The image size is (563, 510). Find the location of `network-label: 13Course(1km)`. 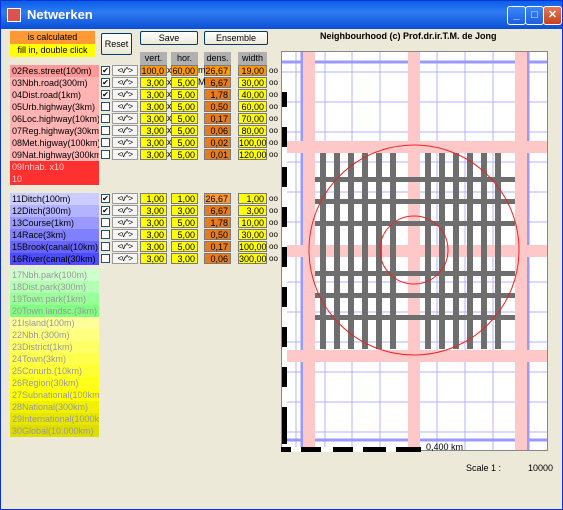

network-label: 13Course(1km) is located at coordinates (54, 223).